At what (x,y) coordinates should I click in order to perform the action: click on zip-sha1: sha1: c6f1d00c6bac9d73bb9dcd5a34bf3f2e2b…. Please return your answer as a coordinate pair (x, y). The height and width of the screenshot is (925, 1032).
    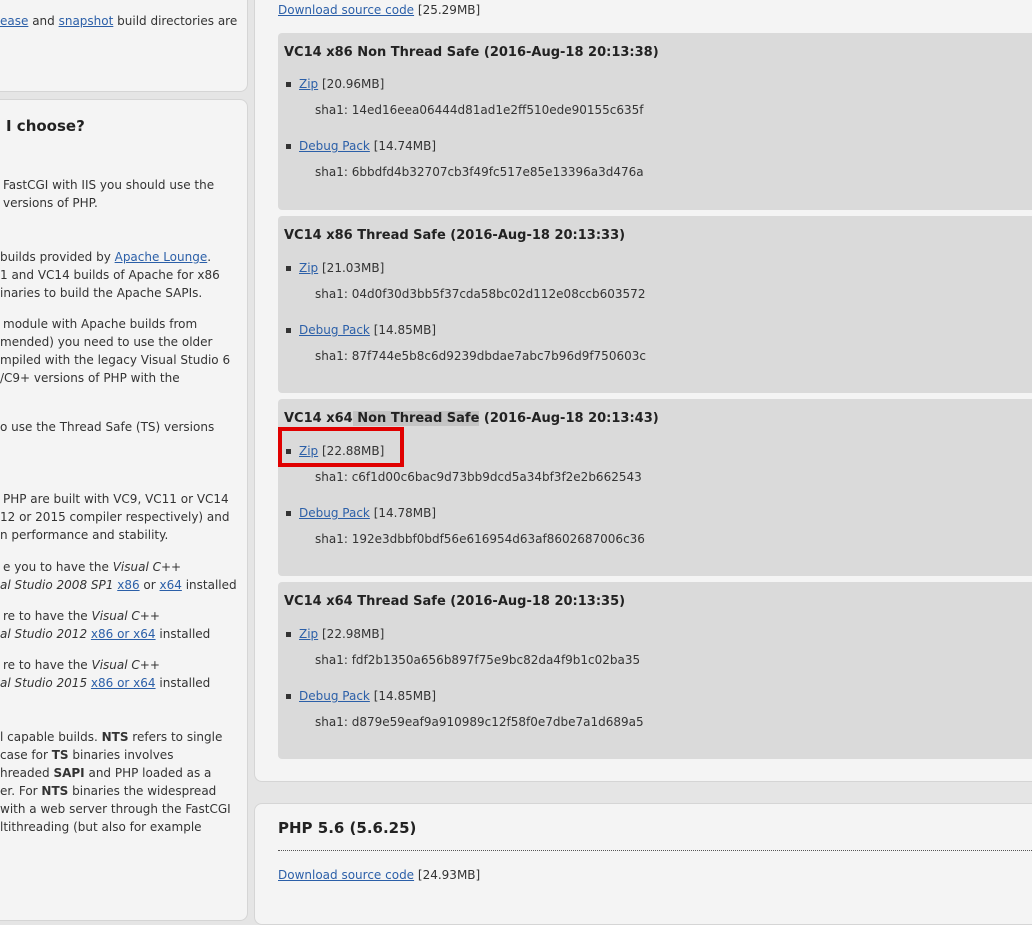
    Looking at the image, I should click on (478, 477).